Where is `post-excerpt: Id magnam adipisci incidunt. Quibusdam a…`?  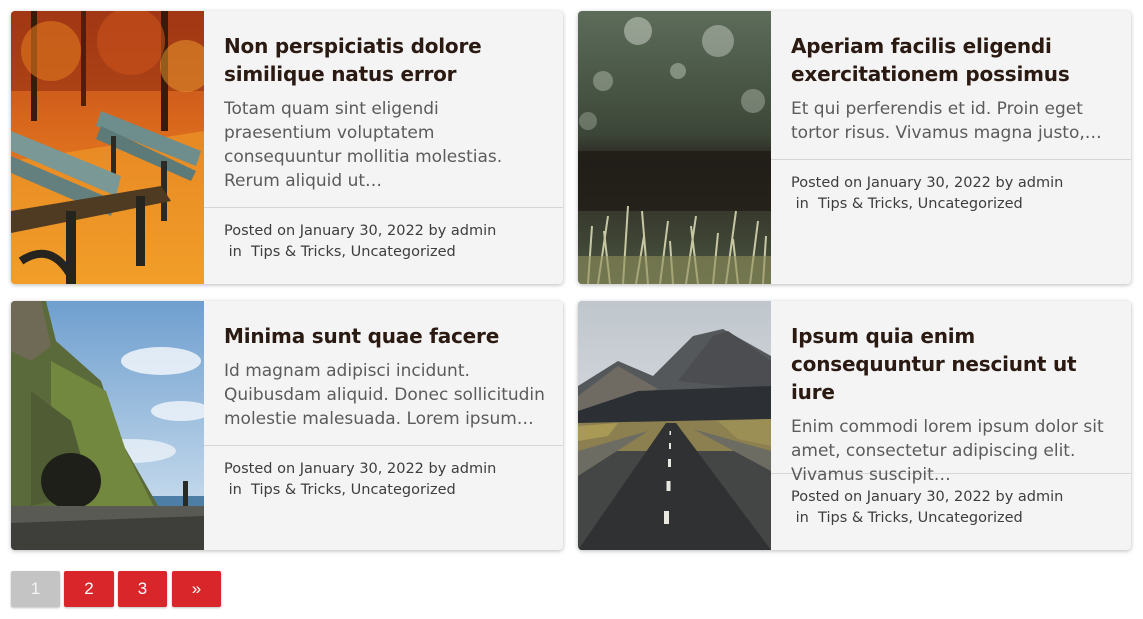
post-excerpt: Id magnam adipisci incidunt. Quibusdam a… is located at coordinates (384, 395).